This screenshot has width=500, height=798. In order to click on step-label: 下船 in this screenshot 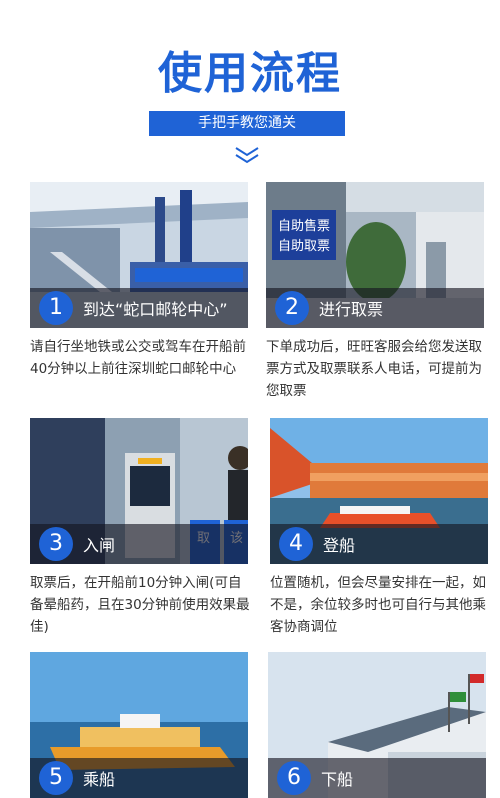, I will do `click(337, 779)`.